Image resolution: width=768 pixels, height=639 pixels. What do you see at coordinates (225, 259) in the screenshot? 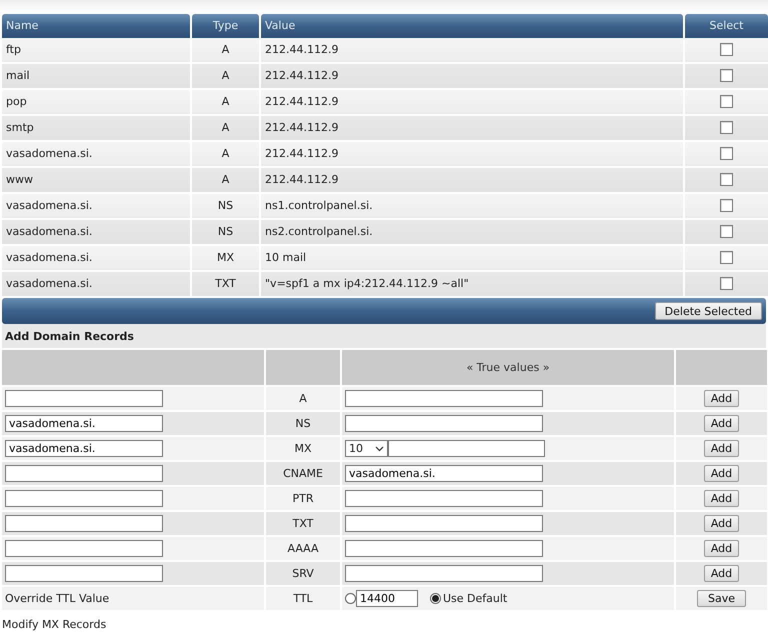
I see `table-cell: MX` at bounding box center [225, 259].